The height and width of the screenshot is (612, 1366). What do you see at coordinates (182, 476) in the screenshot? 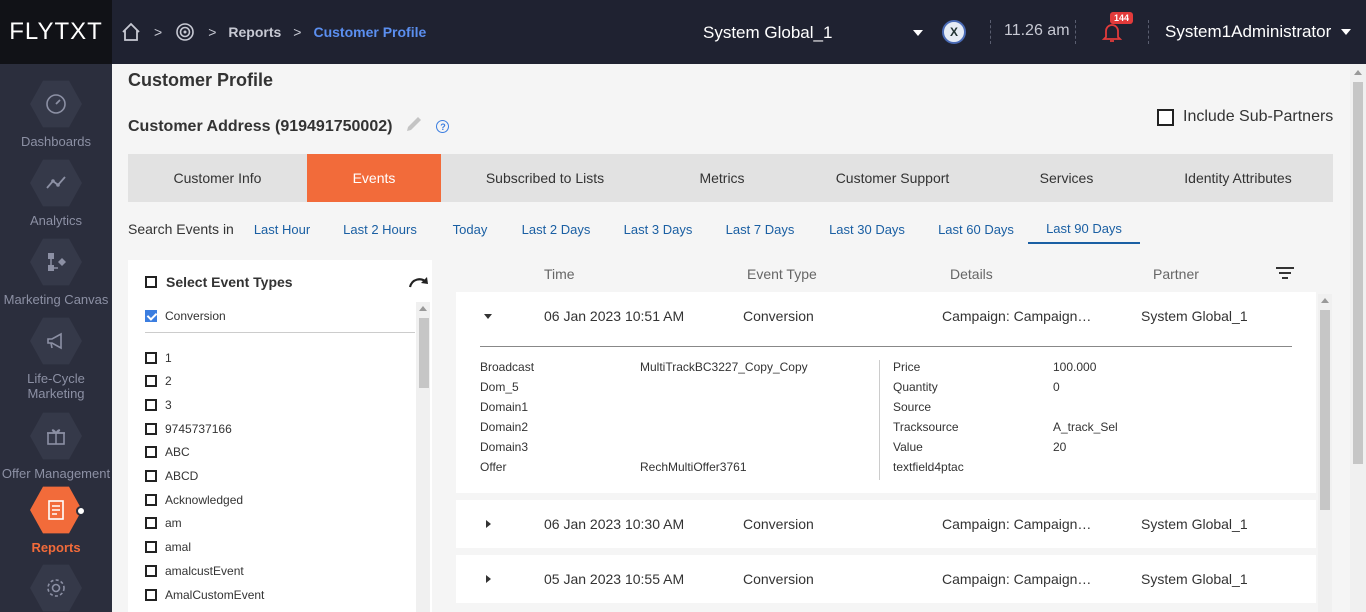
I see `event-type-label: ABCD` at bounding box center [182, 476].